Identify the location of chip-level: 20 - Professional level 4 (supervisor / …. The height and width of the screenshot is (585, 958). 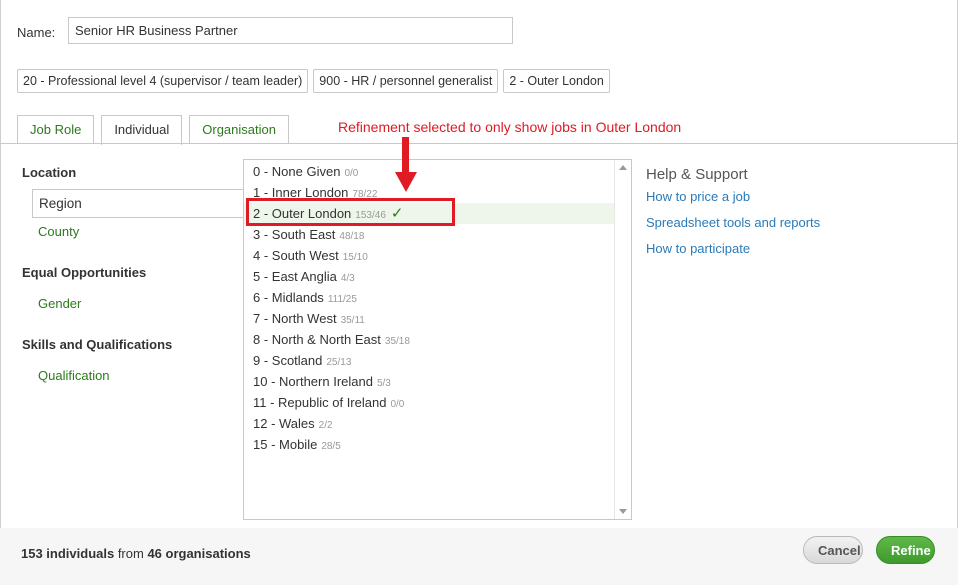
(163, 81).